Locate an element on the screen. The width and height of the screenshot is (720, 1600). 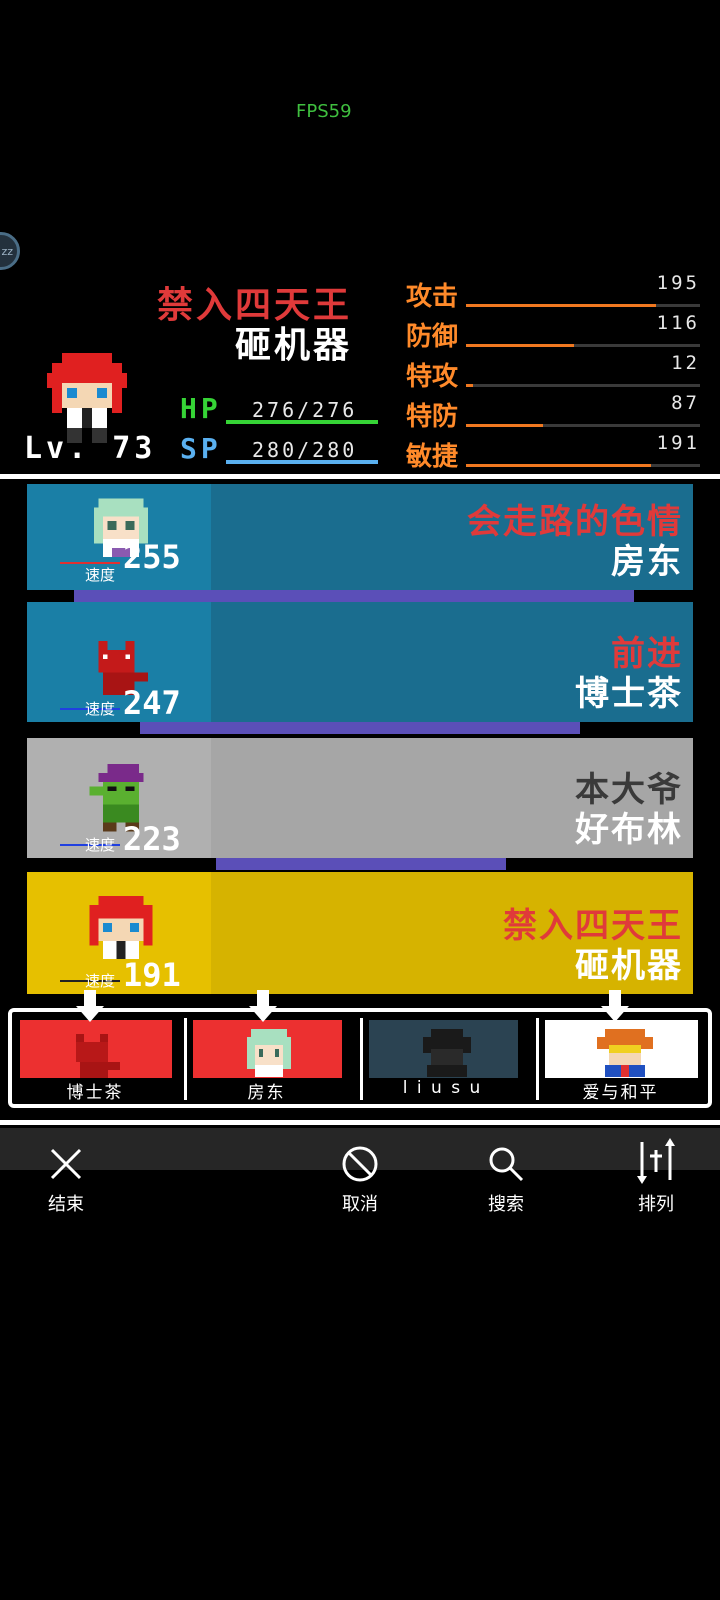
sort-button: 排列 is located at coordinates (656, 1176).